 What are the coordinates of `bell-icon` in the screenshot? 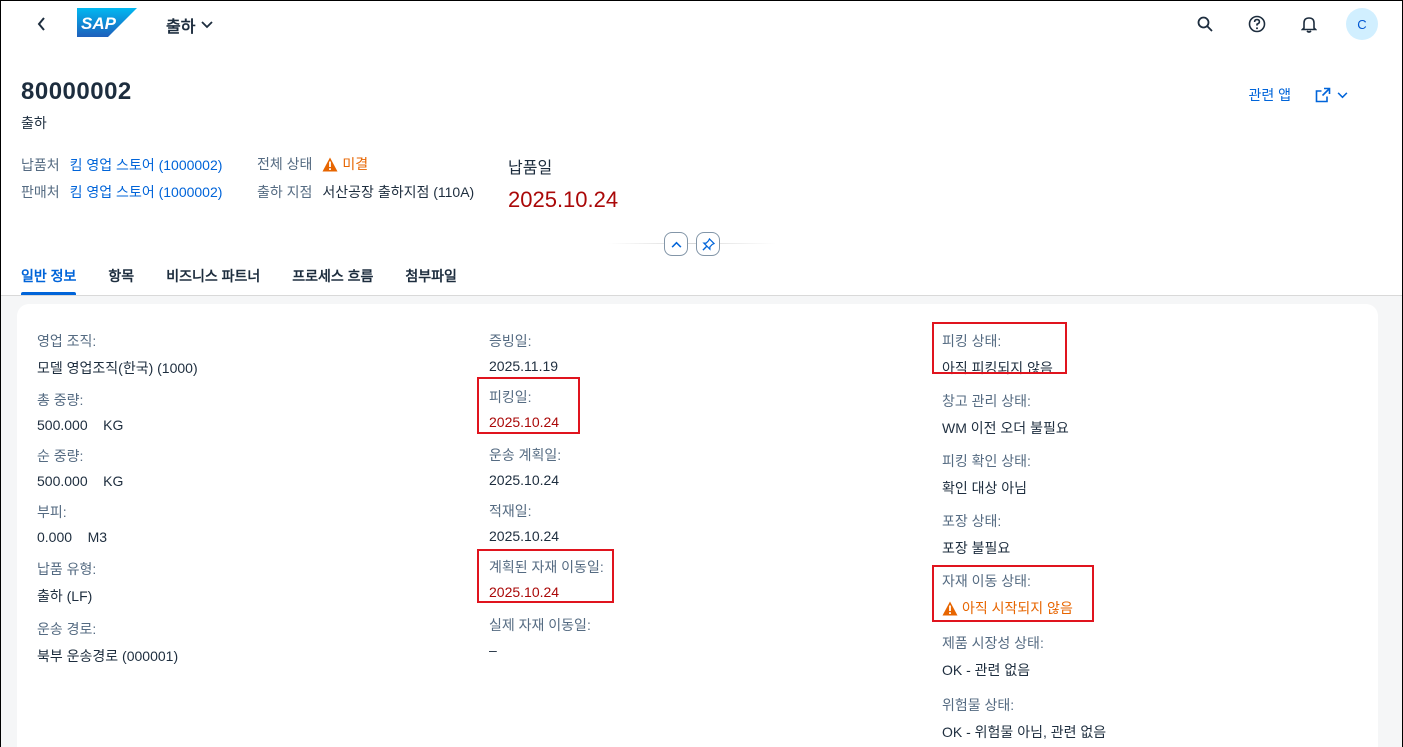 It's located at (1309, 25).